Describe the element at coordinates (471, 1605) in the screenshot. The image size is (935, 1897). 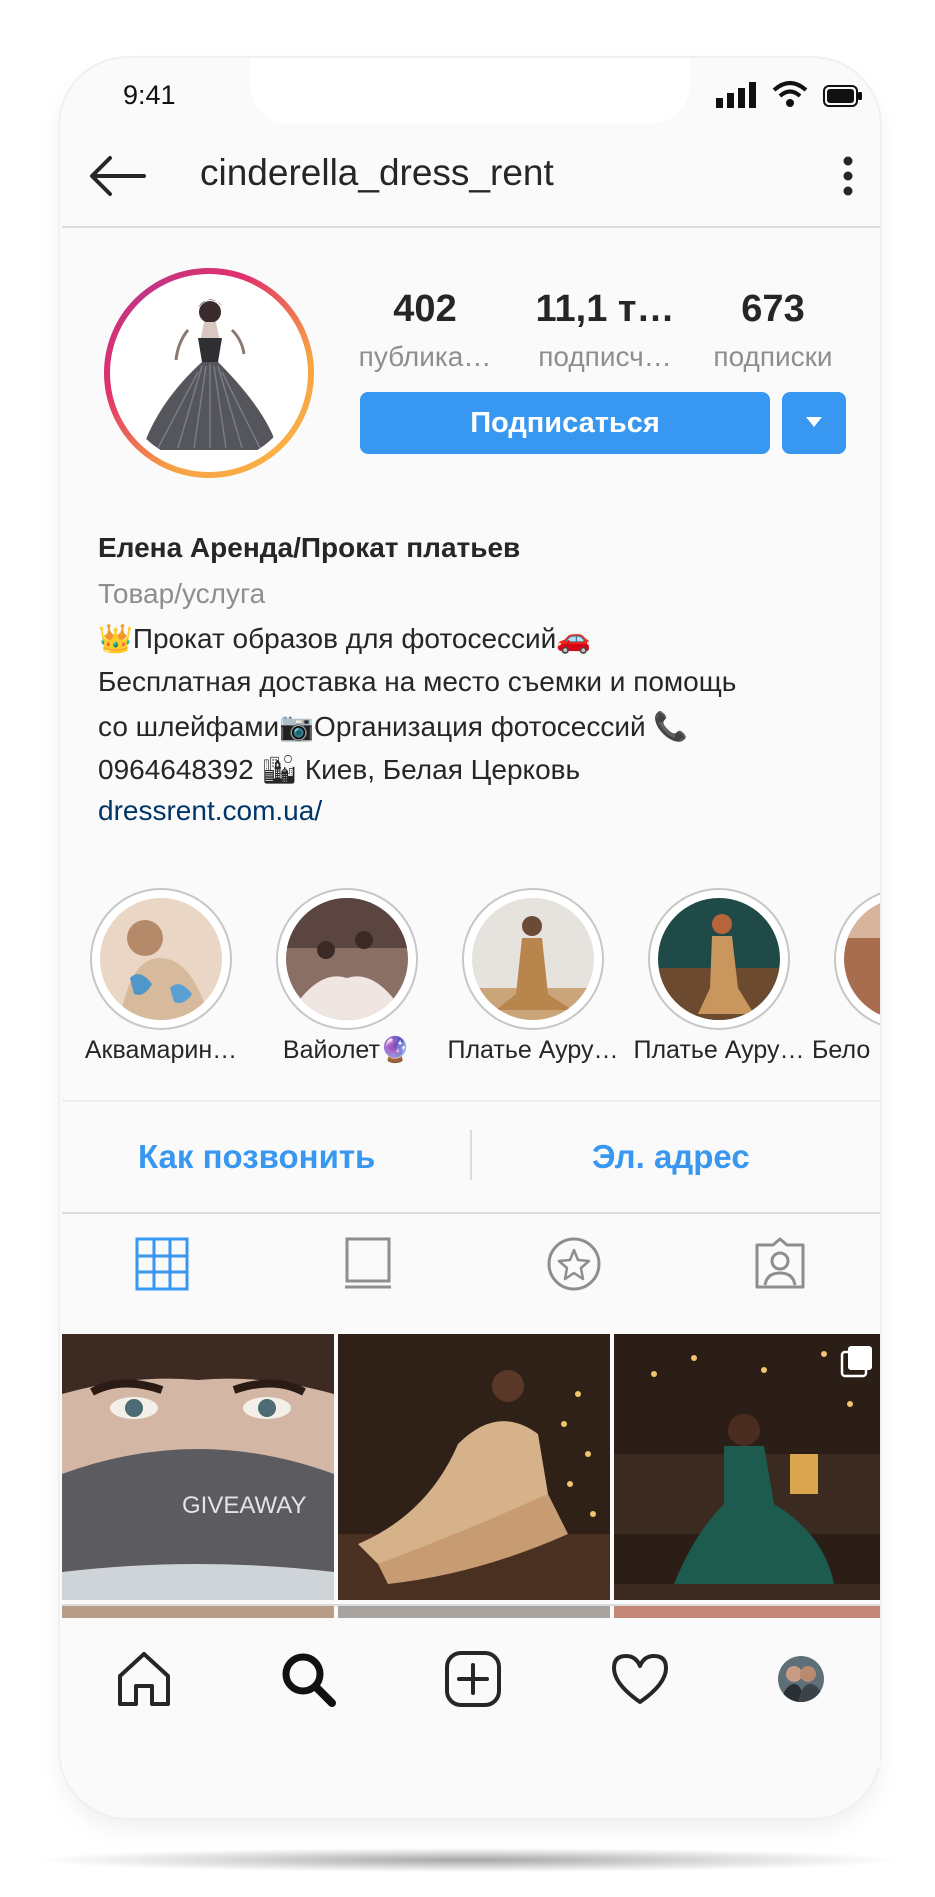
I see `bottom-nav-divider` at that location.